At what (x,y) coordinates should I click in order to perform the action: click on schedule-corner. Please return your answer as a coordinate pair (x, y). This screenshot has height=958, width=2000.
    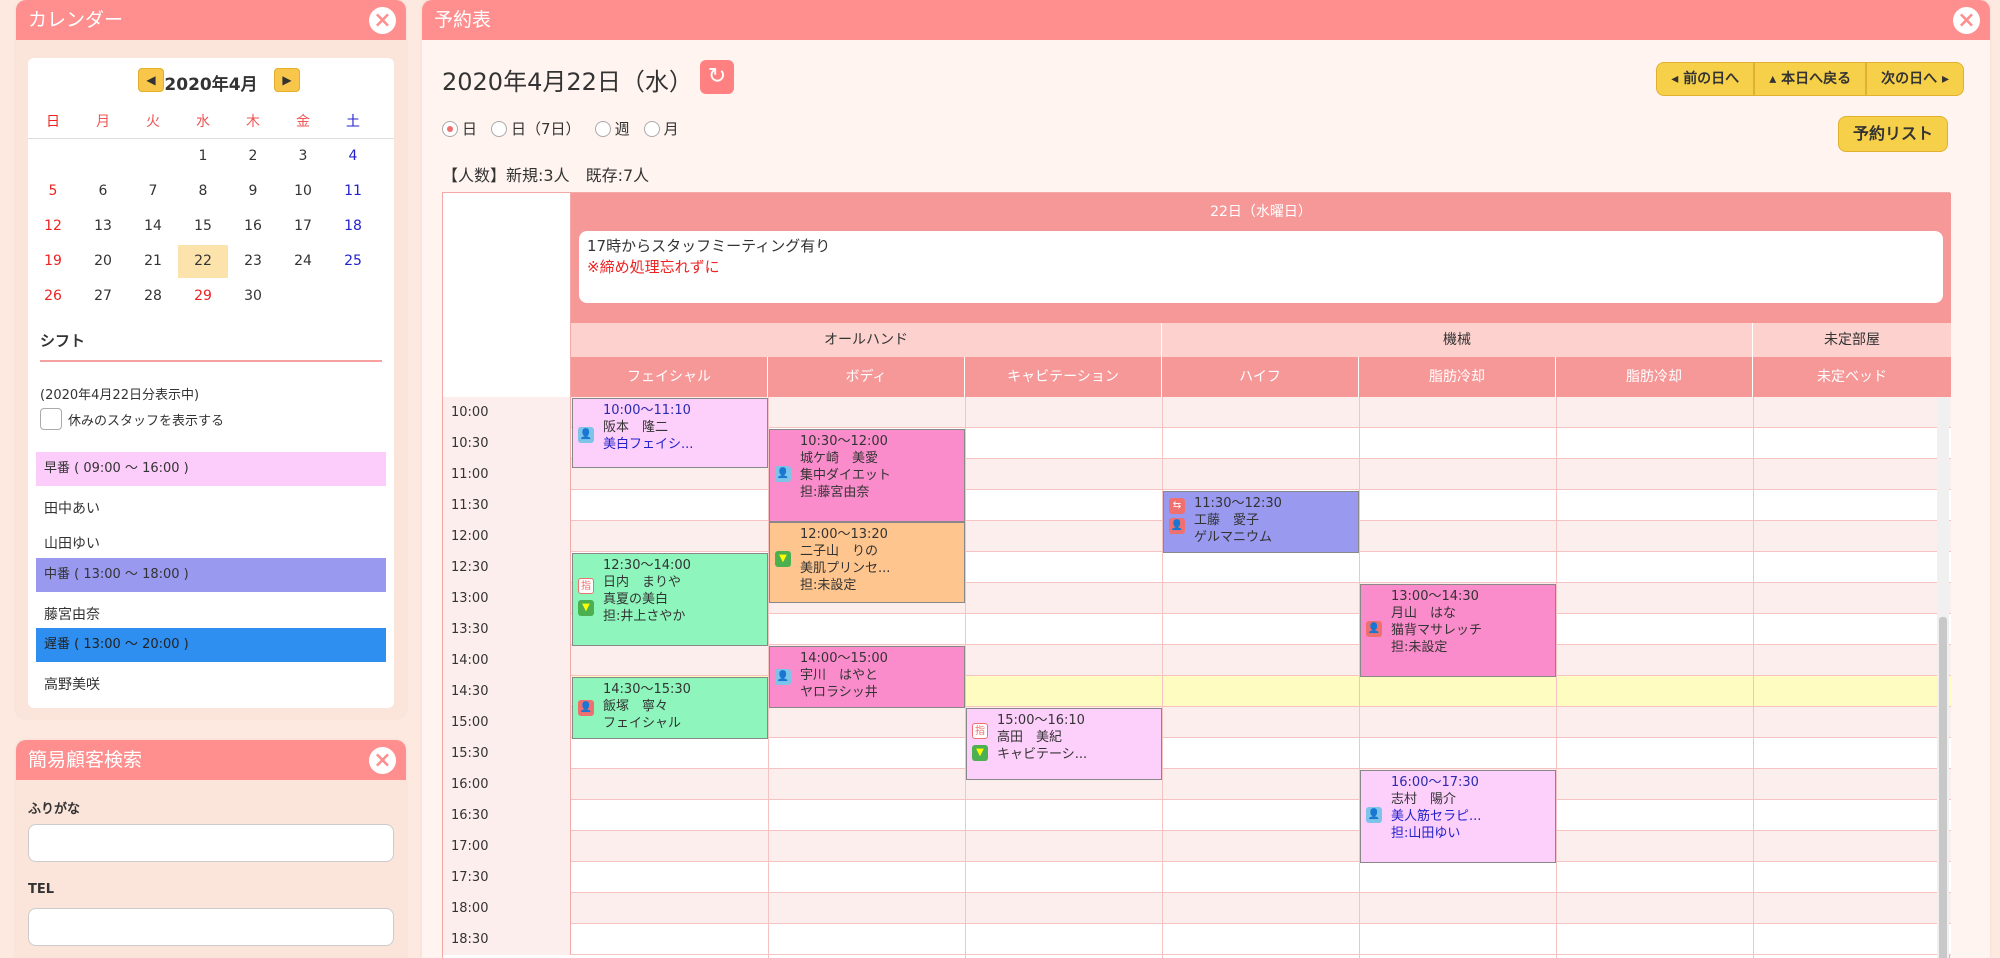
    Looking at the image, I should click on (507, 295).